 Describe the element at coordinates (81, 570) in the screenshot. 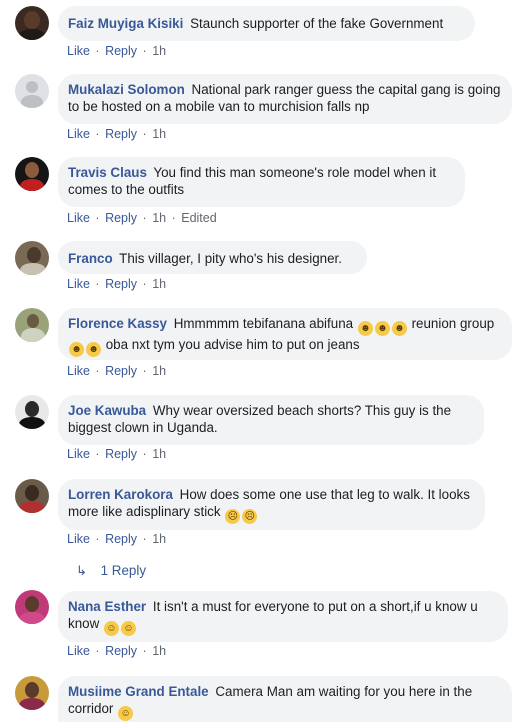

I see `reply-arrow-icon: ↳` at that location.